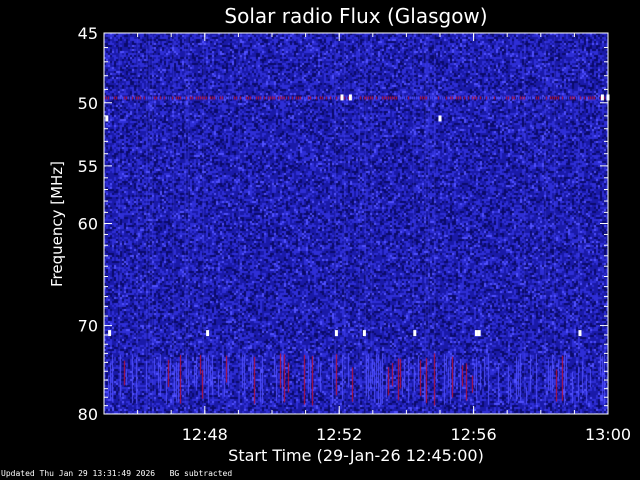 The image size is (640, 480). What do you see at coordinates (474, 434) in the screenshot?
I see `x-tick-label: 12:56` at bounding box center [474, 434].